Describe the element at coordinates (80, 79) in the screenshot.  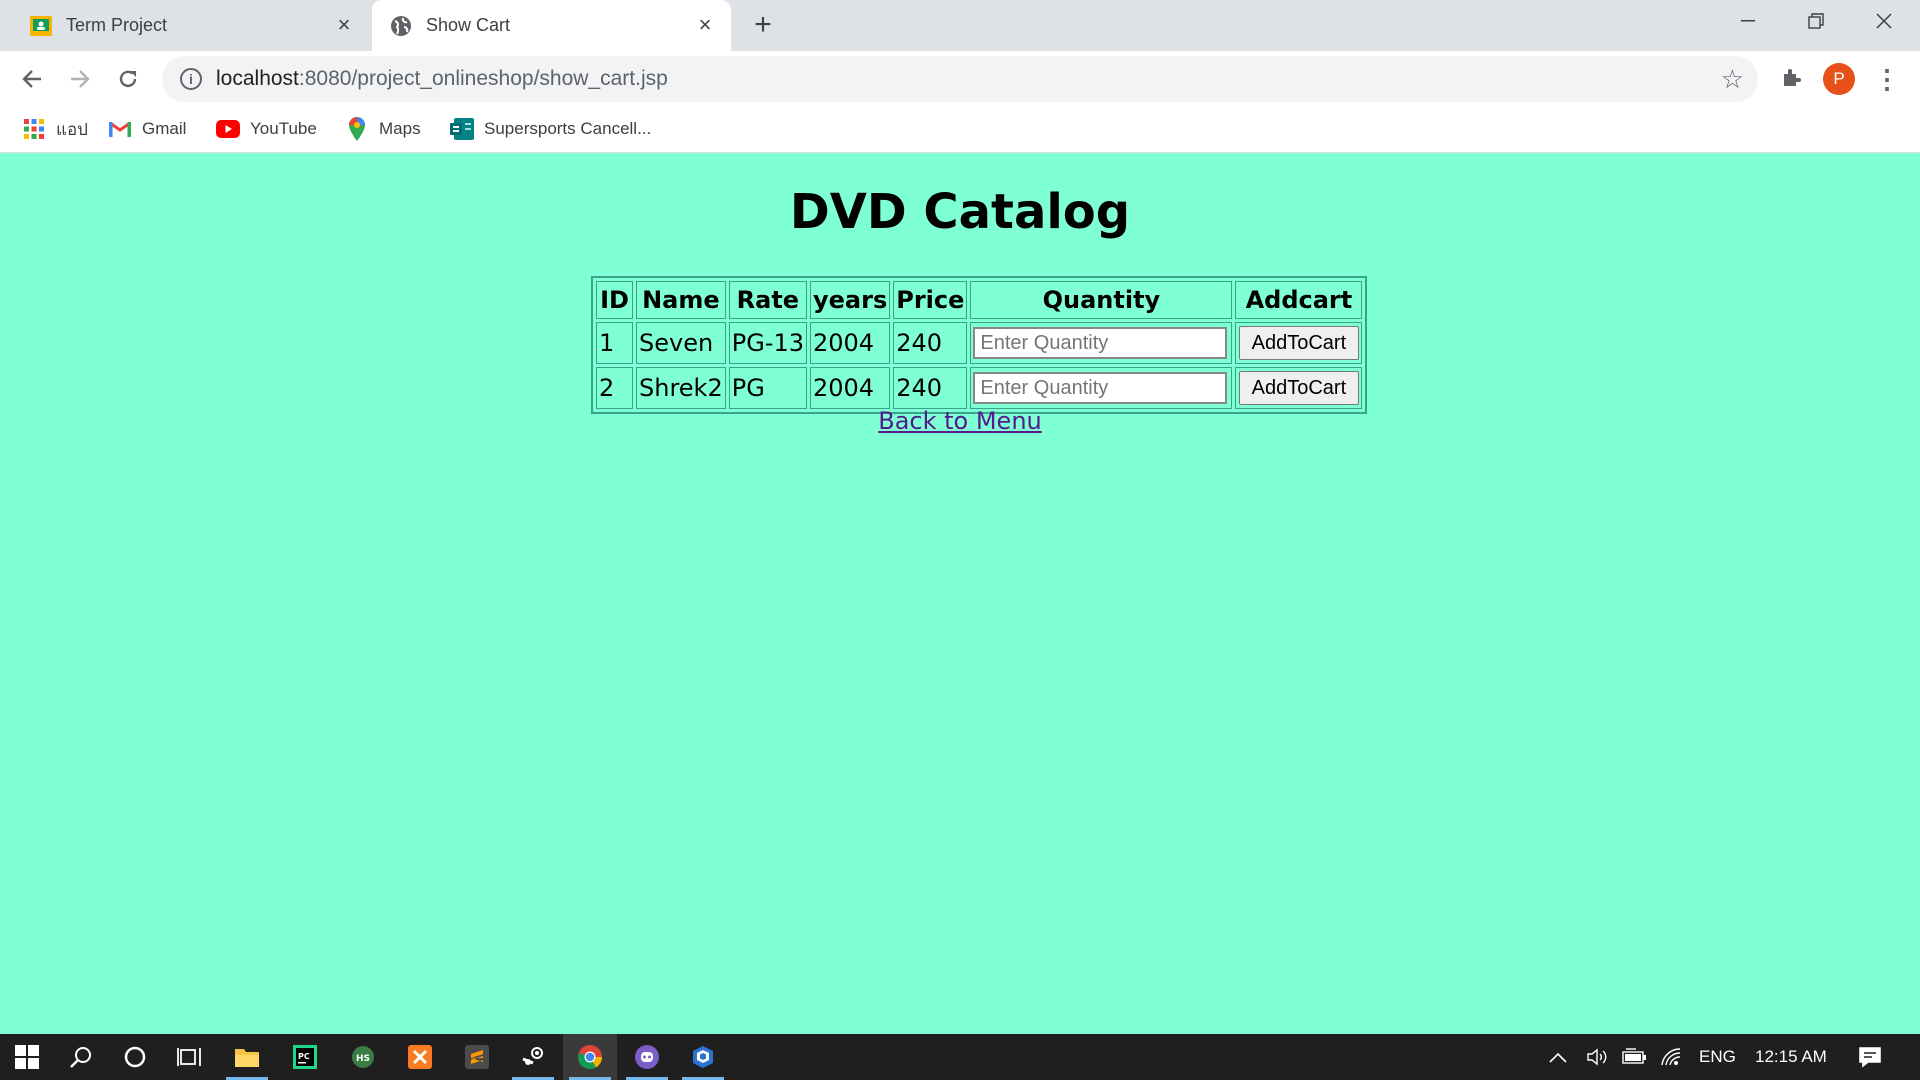
I see `forward-icon` at that location.